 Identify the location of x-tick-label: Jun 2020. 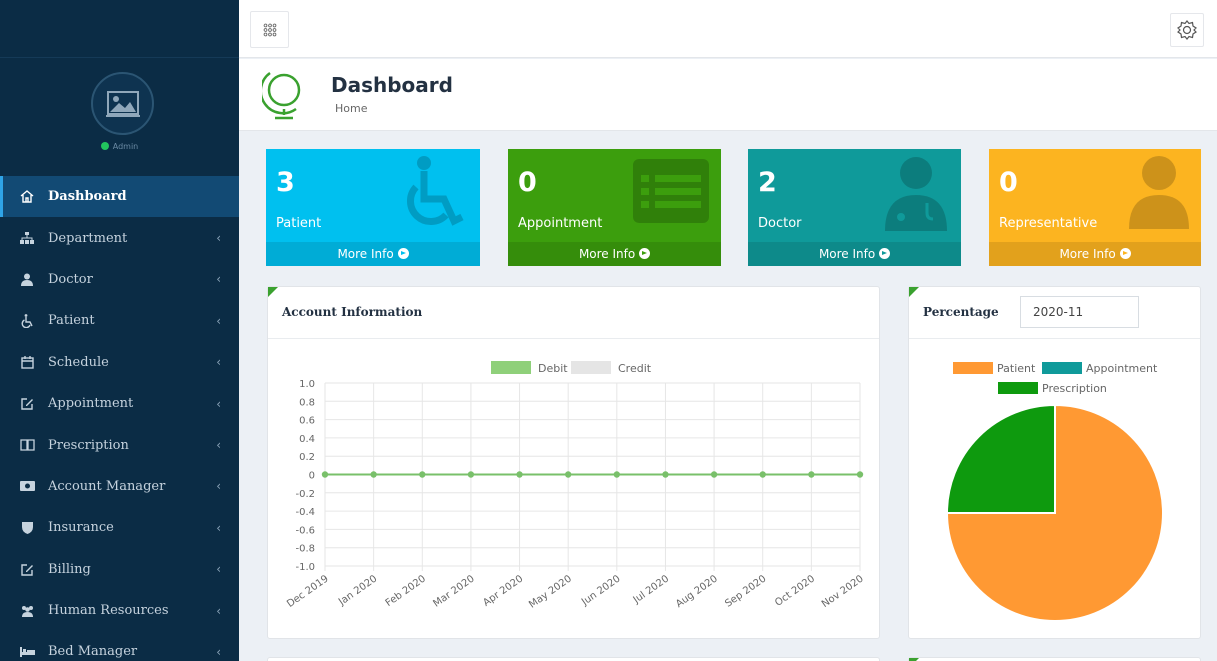
(600, 590).